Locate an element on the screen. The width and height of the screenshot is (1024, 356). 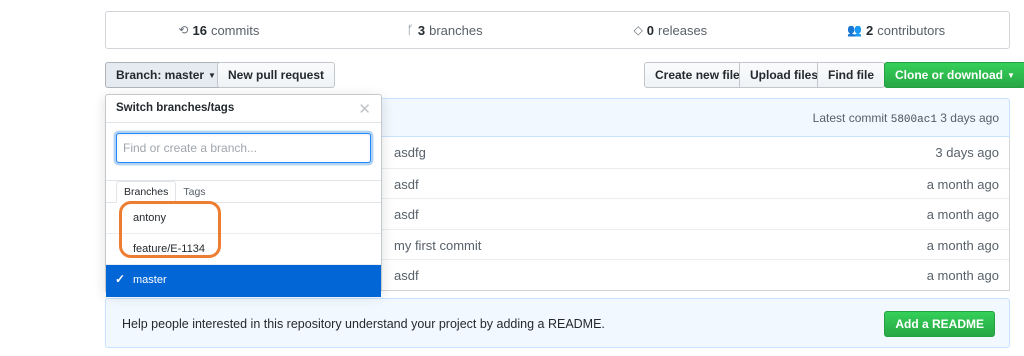
branch-filter-input is located at coordinates (243, 148).